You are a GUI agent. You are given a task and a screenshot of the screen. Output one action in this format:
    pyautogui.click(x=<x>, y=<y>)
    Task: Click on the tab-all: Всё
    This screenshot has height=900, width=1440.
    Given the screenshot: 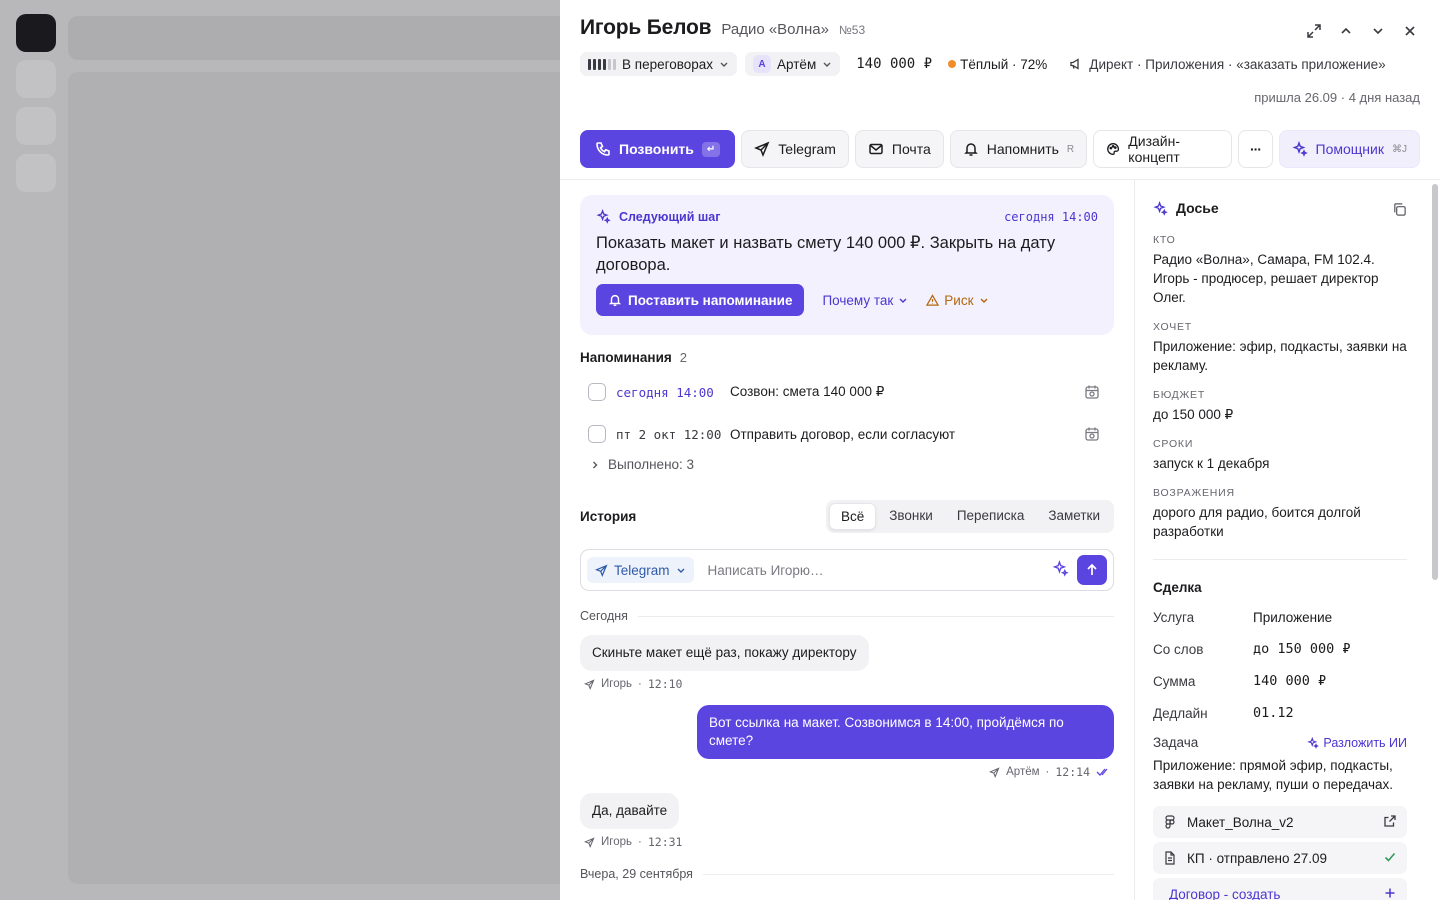 What is the action you would take?
    pyautogui.click(x=852, y=516)
    